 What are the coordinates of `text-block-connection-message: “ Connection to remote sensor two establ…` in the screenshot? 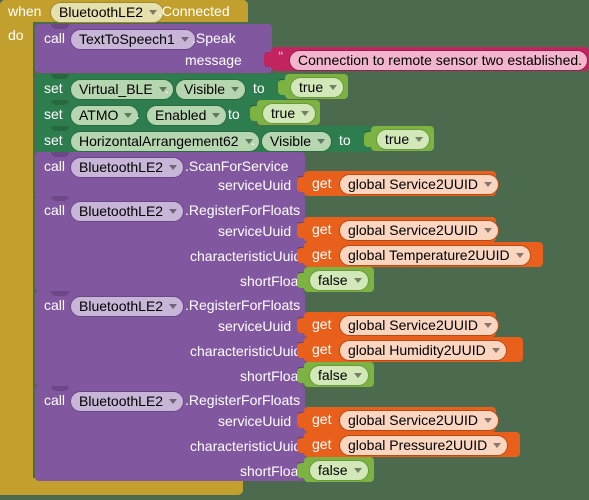 It's located at (426, 59).